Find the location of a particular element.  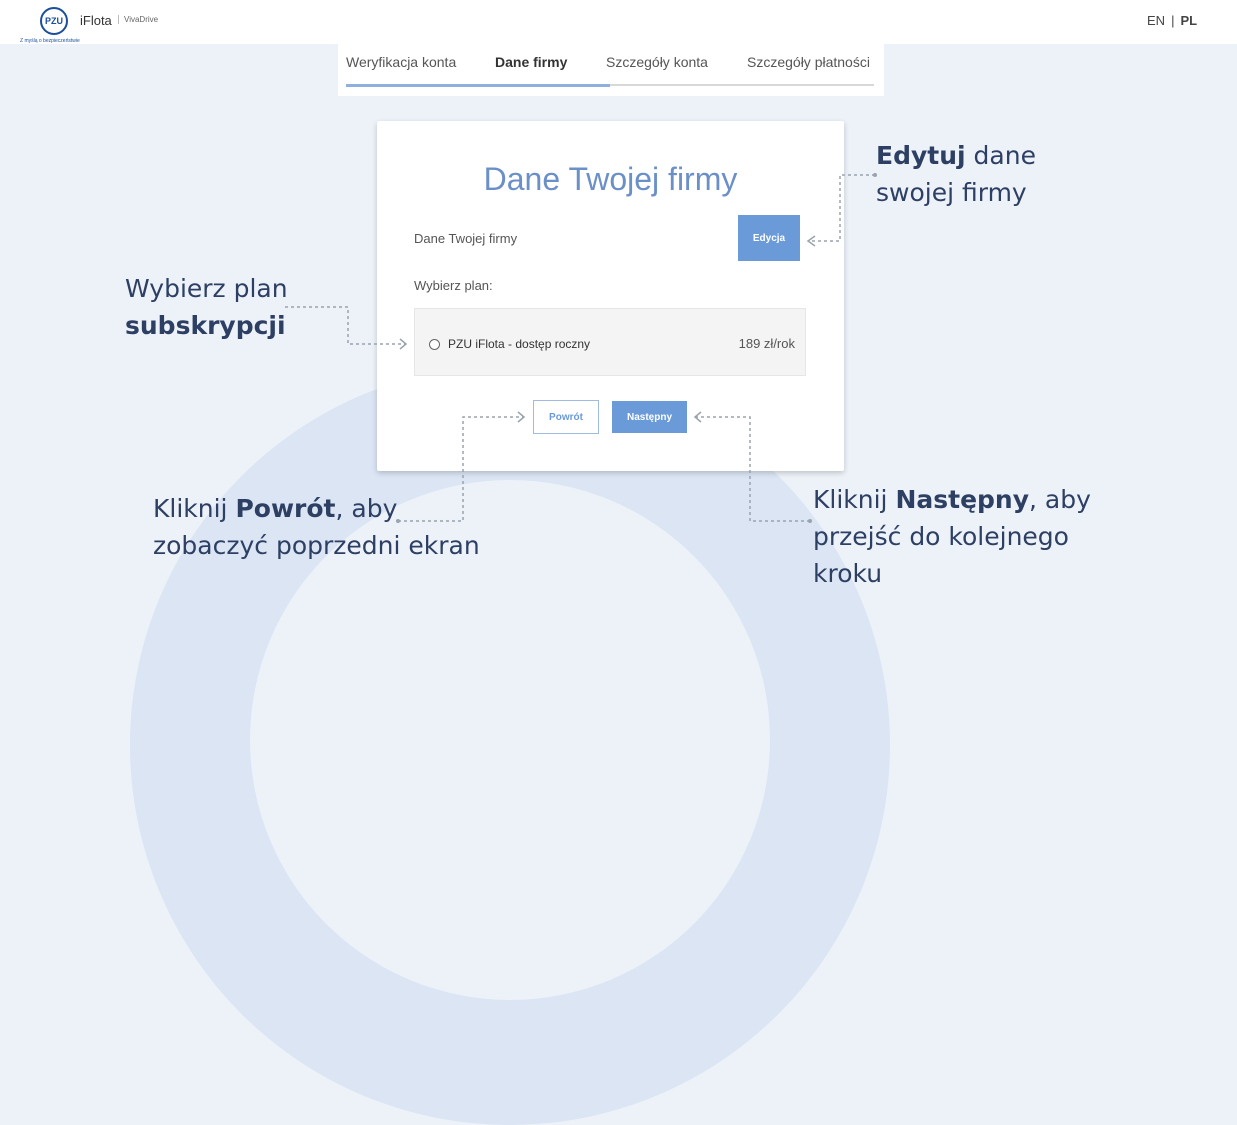

annotation-arrows is located at coordinates (581, 348).